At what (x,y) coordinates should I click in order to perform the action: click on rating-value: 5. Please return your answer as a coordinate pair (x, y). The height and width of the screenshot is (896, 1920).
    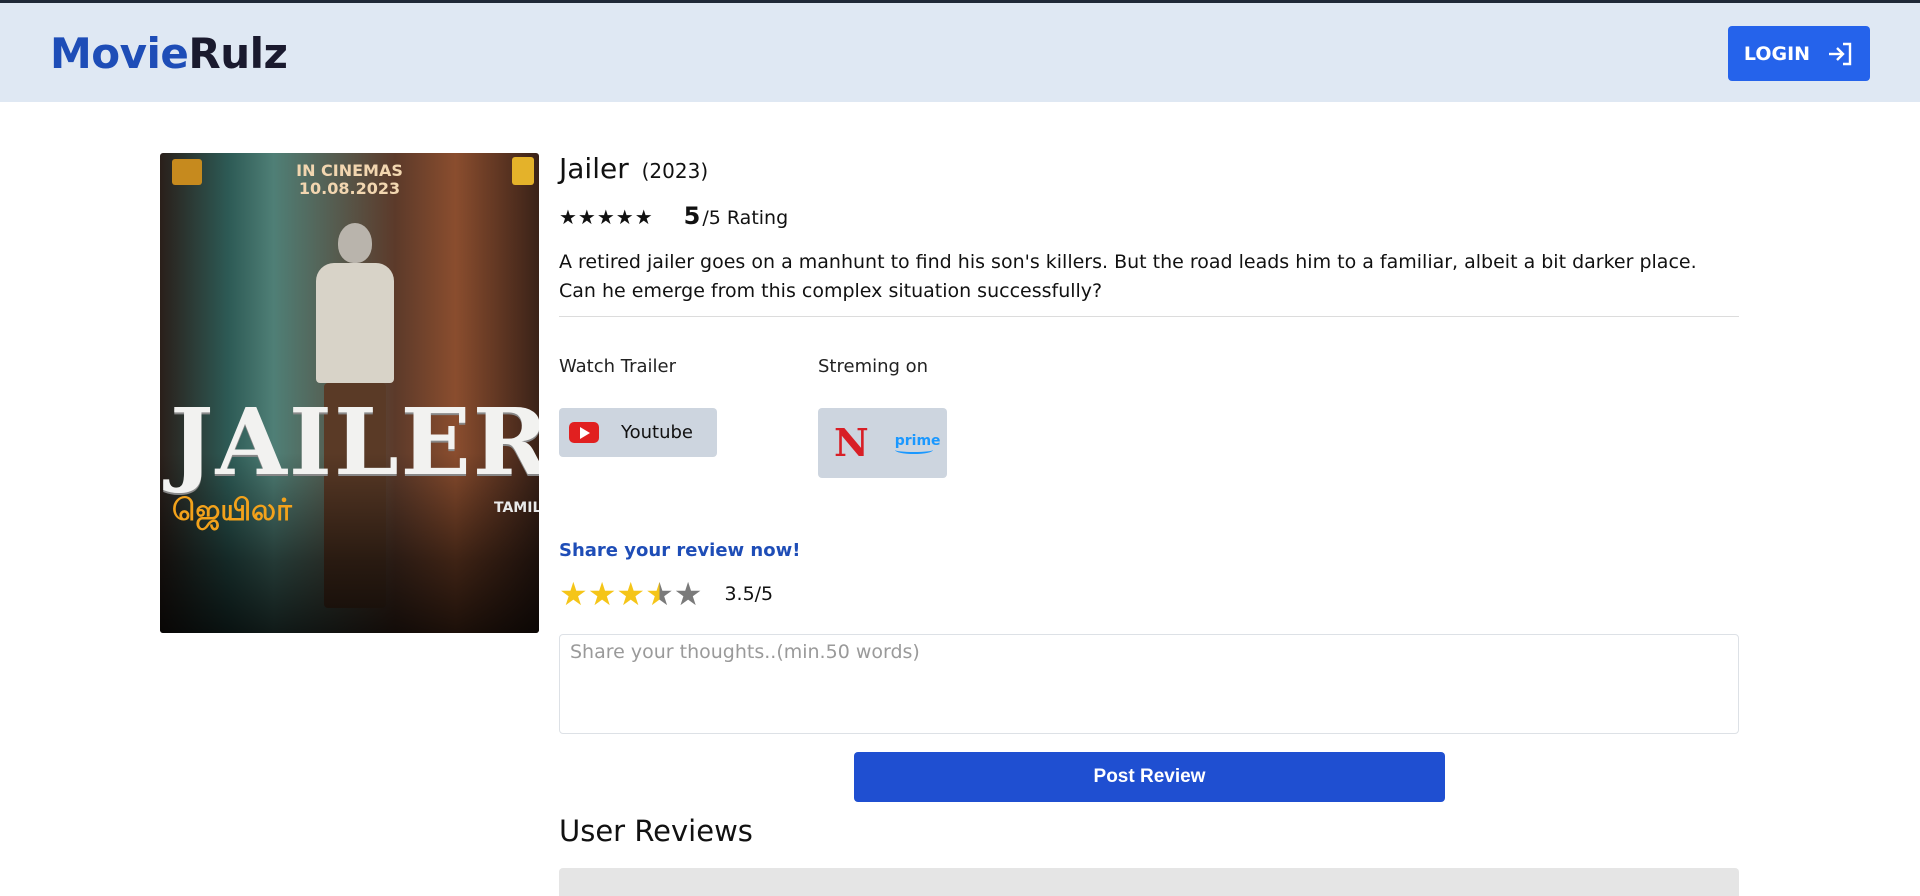
    Looking at the image, I should click on (692, 216).